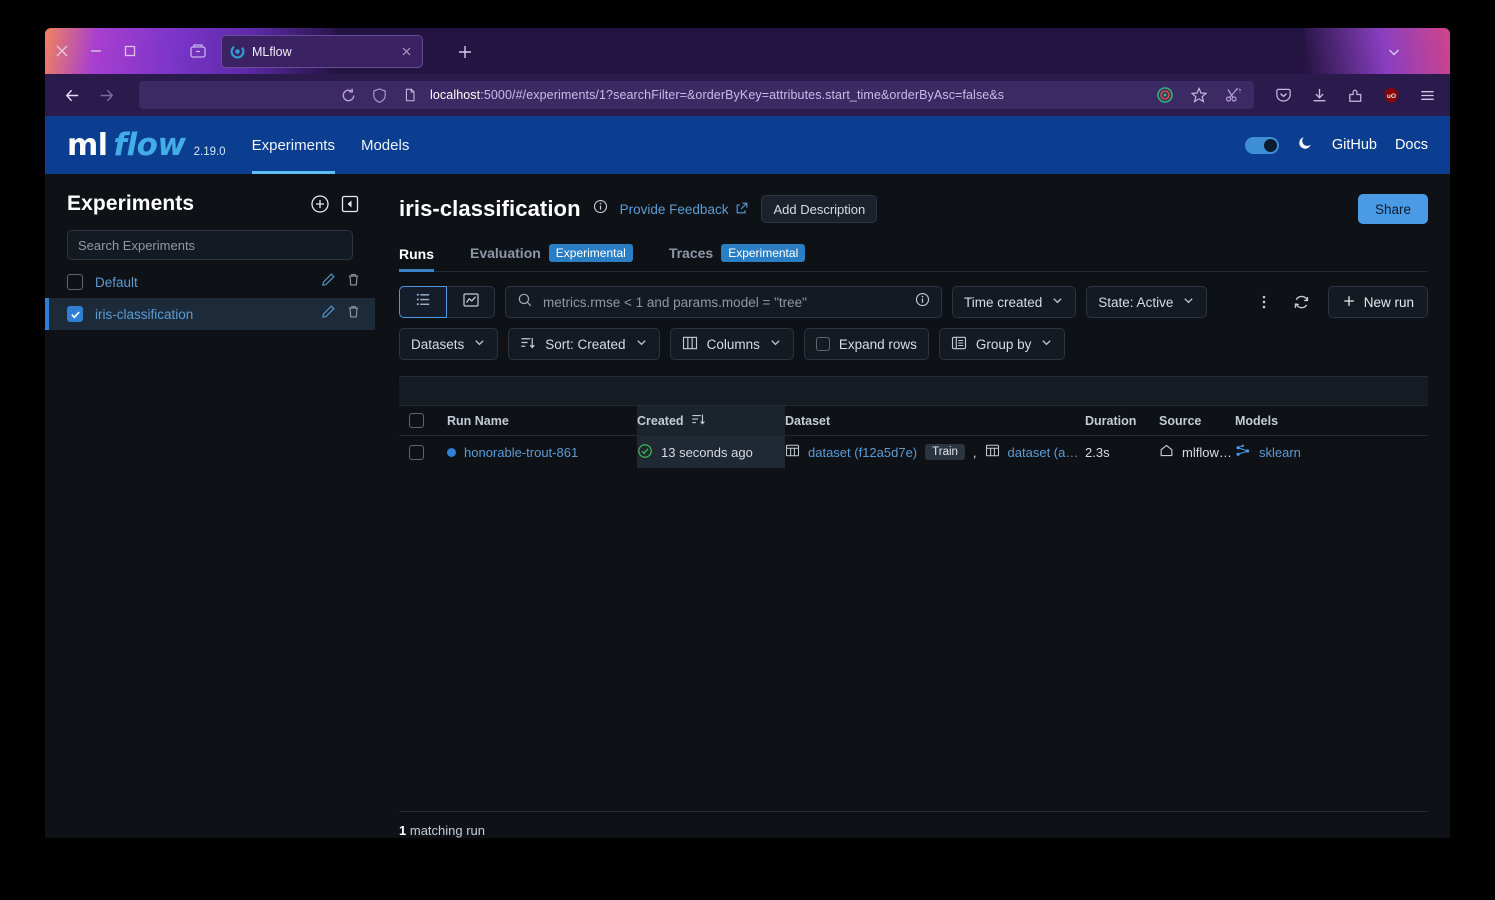  What do you see at coordinates (199, 52) in the screenshot?
I see `tab-list-icon` at bounding box center [199, 52].